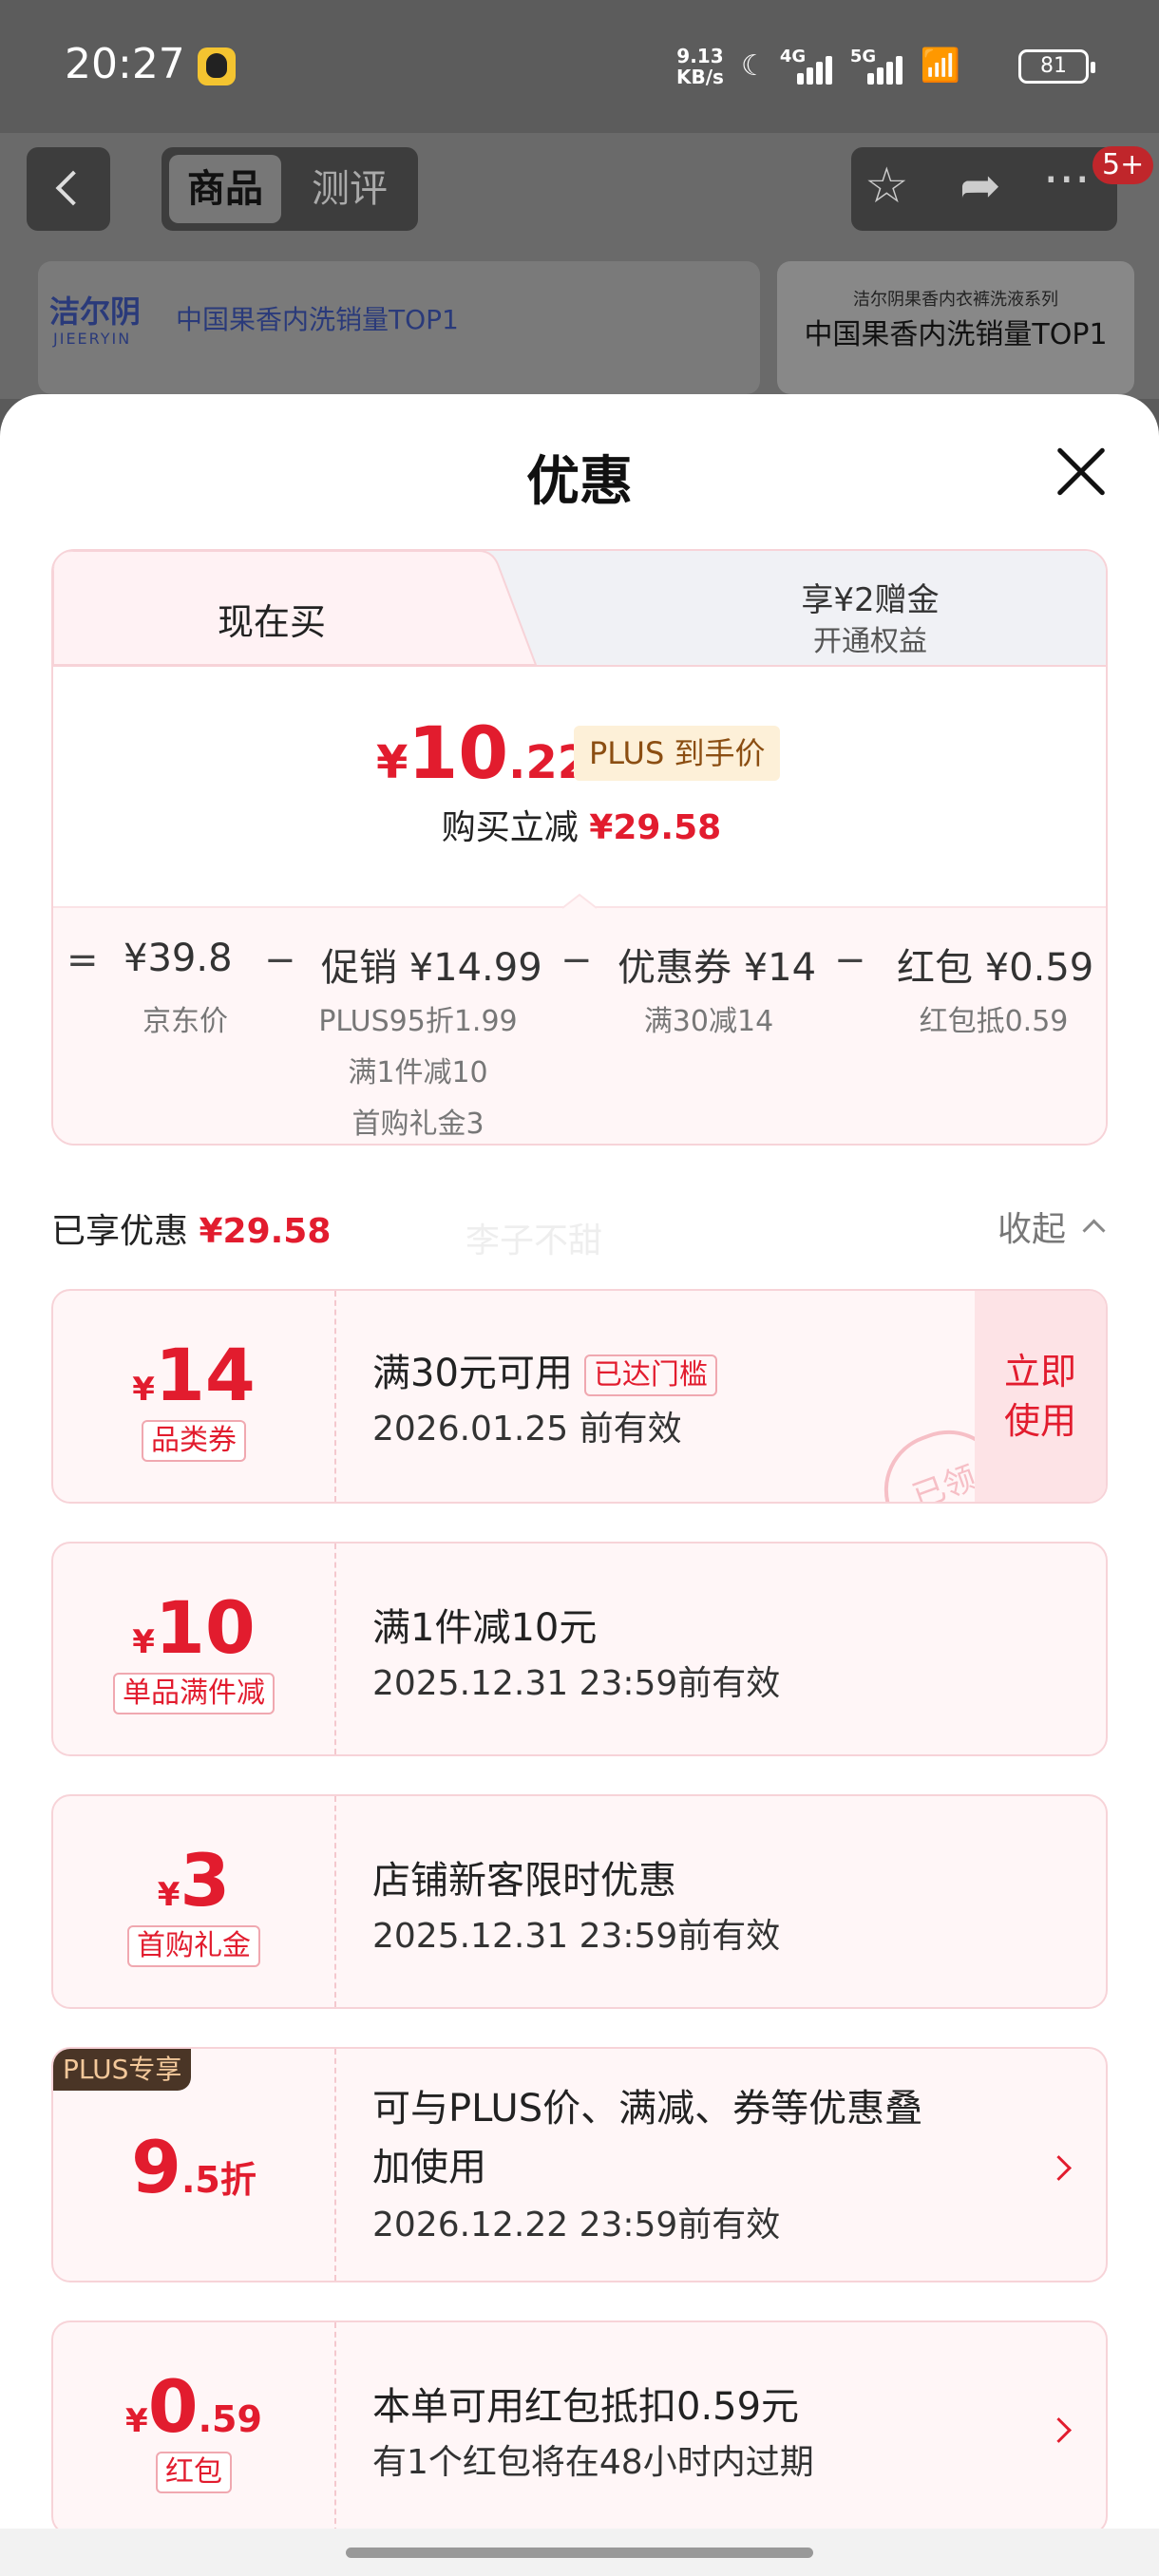 Image resolution: width=1159 pixels, height=2576 pixels. I want to click on breakdown-pointer, so click(579, 901).